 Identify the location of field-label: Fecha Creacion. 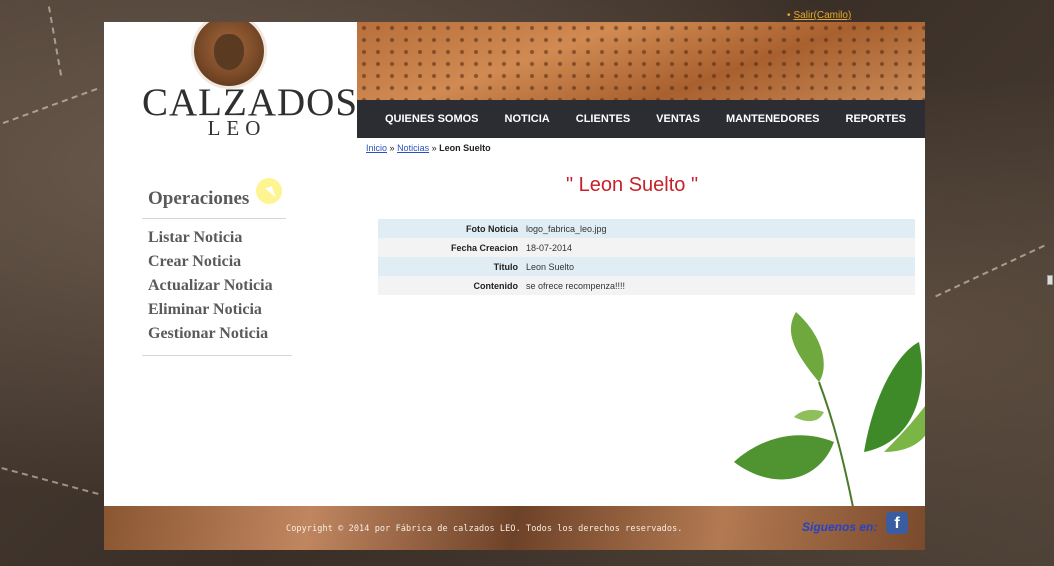
(484, 247).